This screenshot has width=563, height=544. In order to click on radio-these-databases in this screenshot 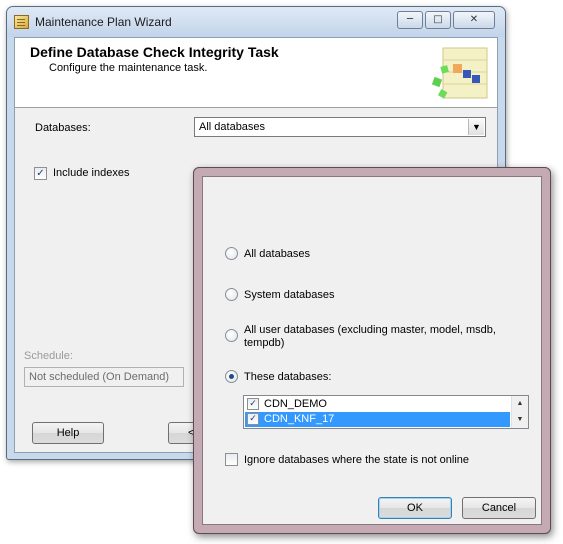, I will do `click(231, 376)`.